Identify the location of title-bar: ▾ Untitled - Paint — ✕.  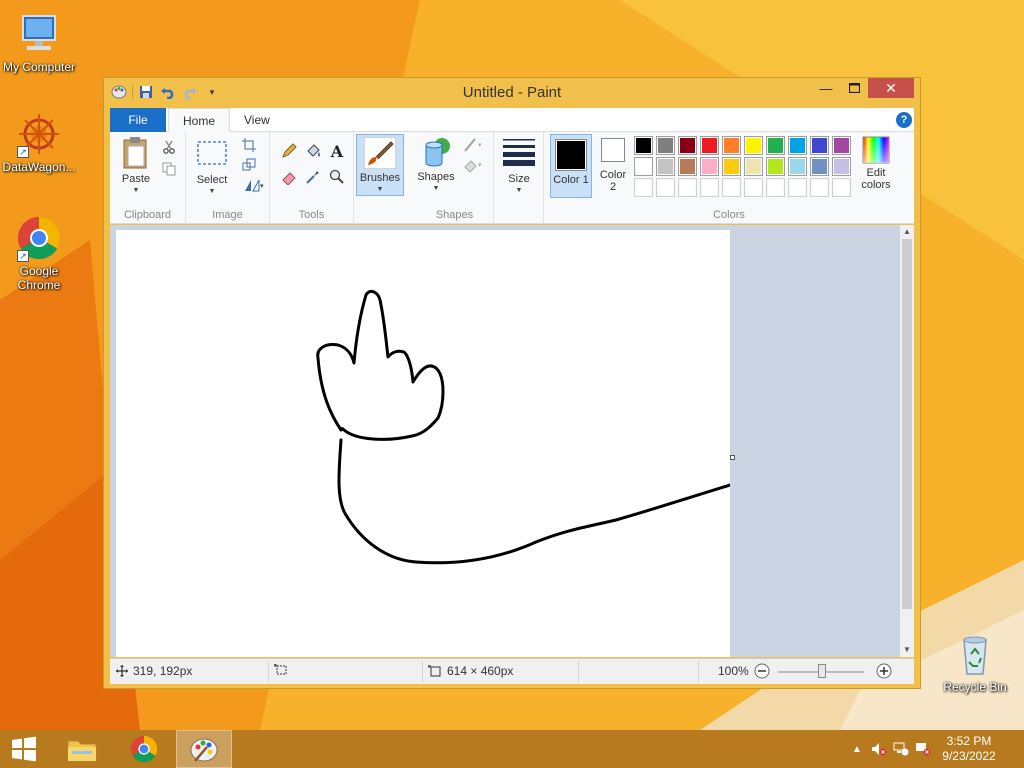
(512, 92).